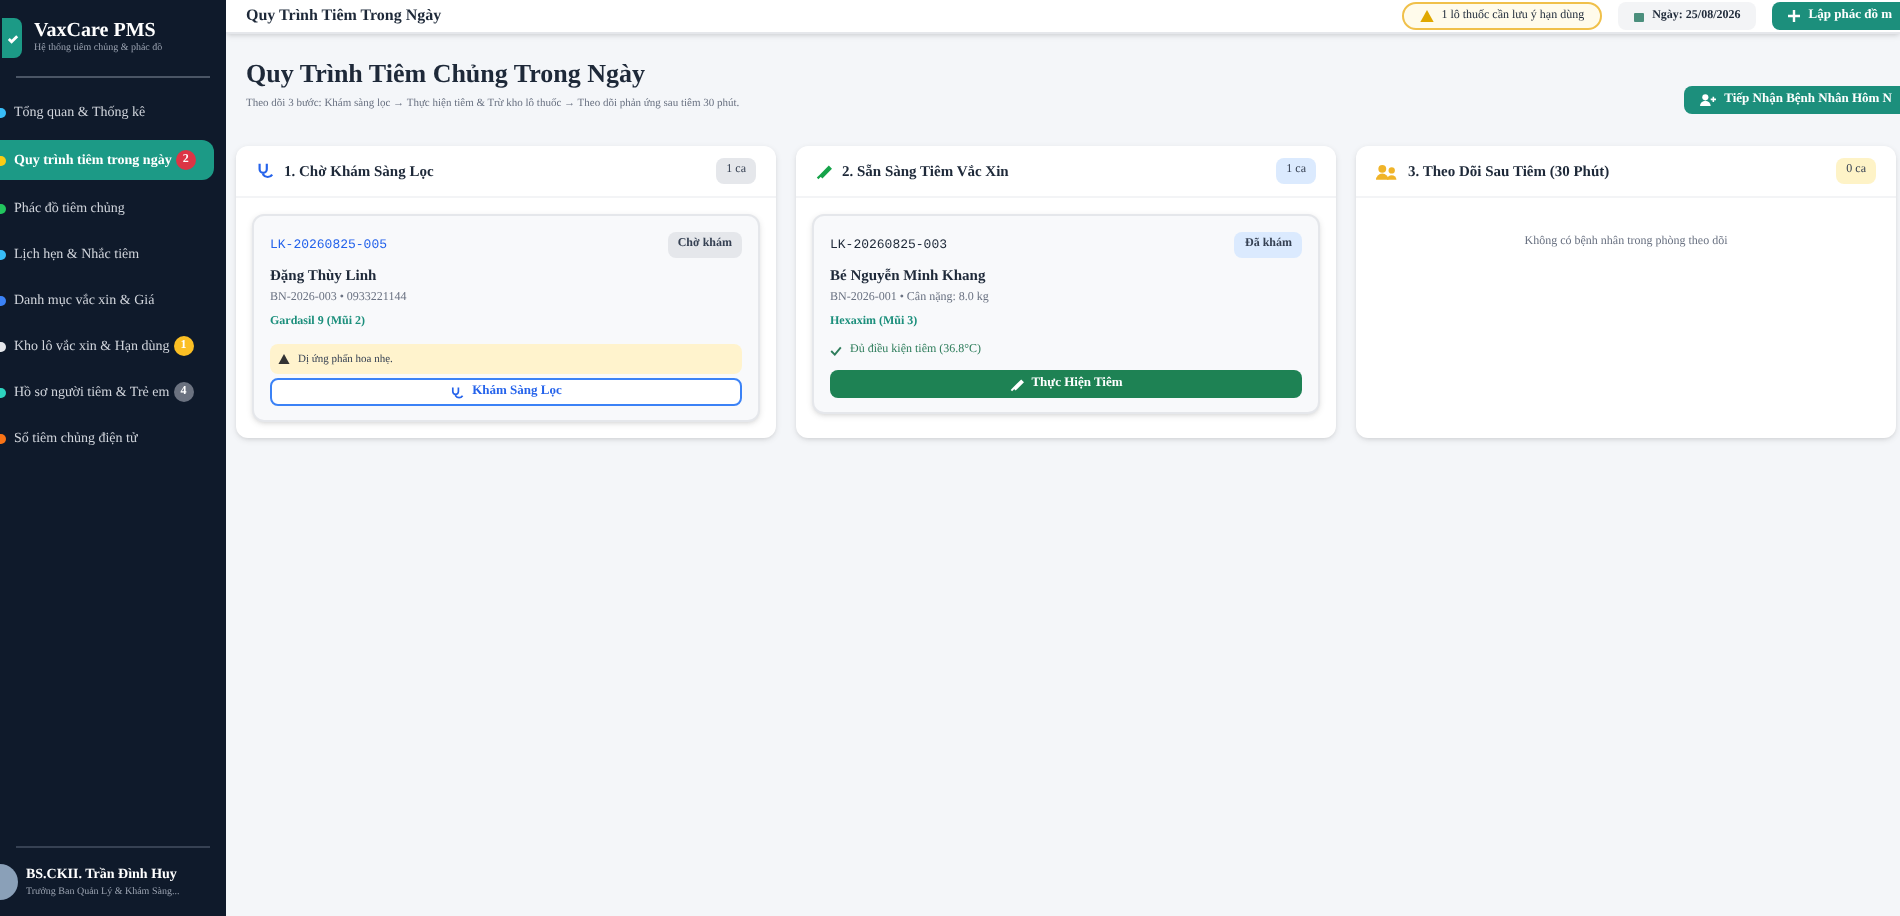  What do you see at coordinates (447, 74) in the screenshot?
I see `page-title: Quy Trình Tiêm Chủng Trong Ngày` at bounding box center [447, 74].